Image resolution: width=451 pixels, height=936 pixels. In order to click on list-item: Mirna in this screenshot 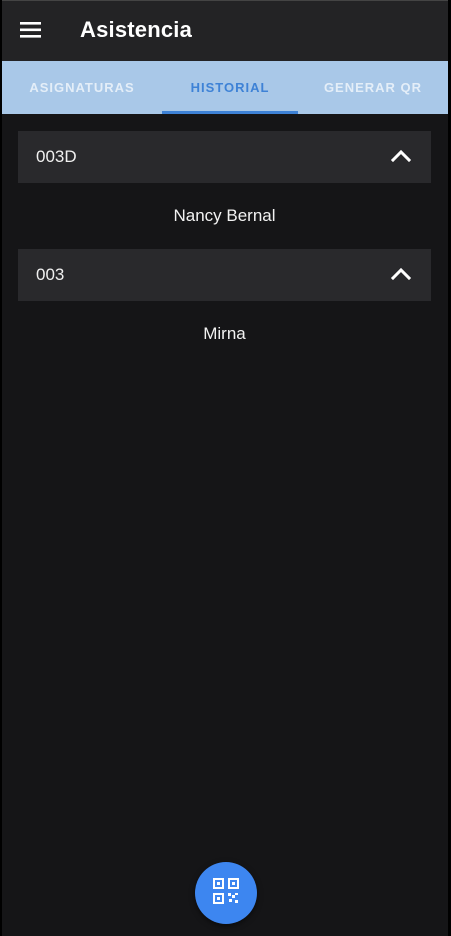, I will do `click(224, 334)`.